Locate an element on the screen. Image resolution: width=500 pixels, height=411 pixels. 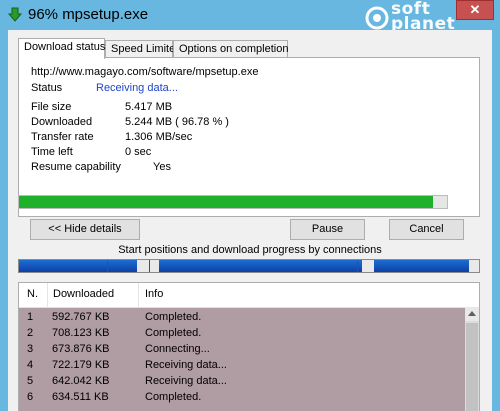
column-header-downloaded: Downloaded is located at coordinates (83, 294).